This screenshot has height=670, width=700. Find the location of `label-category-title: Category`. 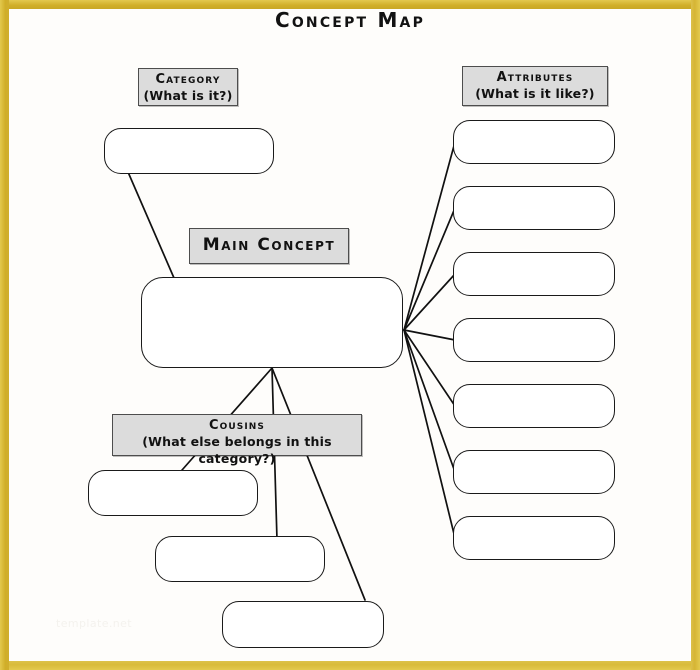

label-category-title: Category is located at coordinates (188, 79).